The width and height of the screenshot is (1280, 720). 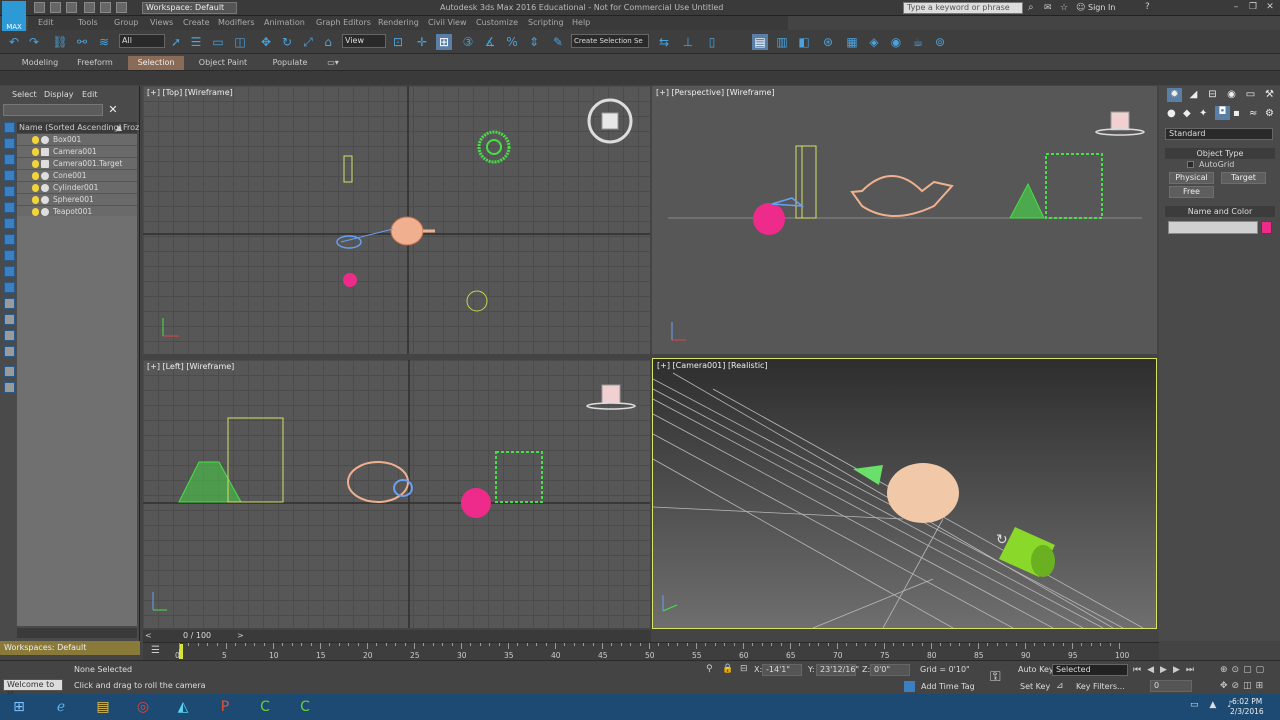 What do you see at coordinates (328, 42) in the screenshot?
I see `select-and-place-icon: ⌂` at bounding box center [328, 42].